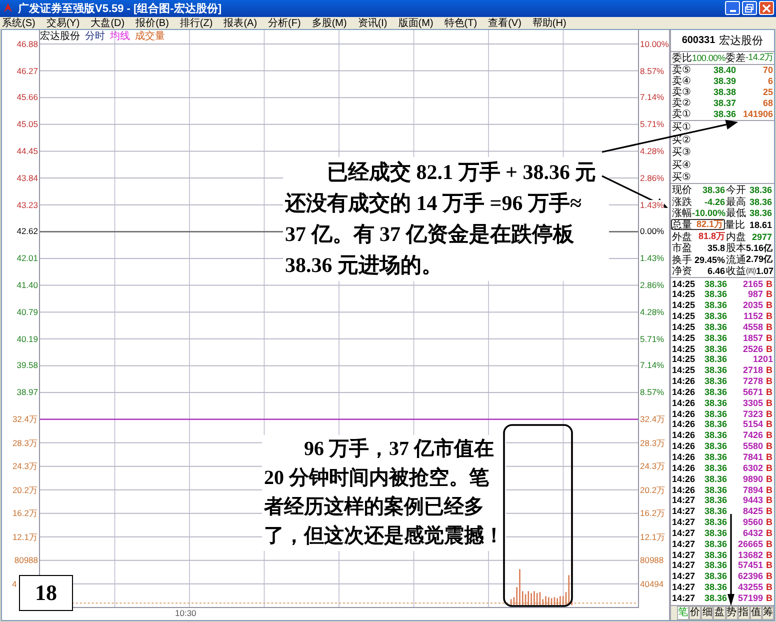  Describe the element at coordinates (699, 40) in the screenshot. I see `stock-code: 600331` at that location.